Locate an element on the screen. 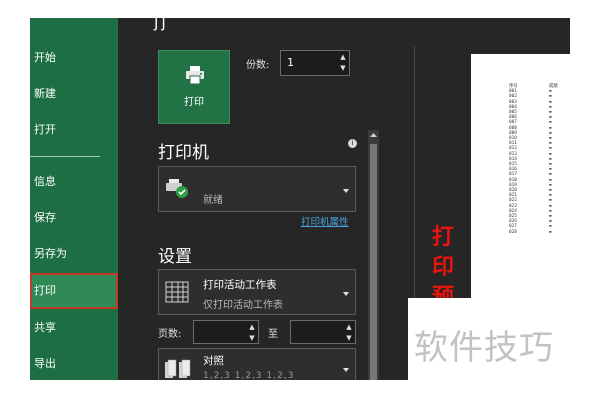 The height and width of the screenshot is (400, 600). nav-item-info: 信息 is located at coordinates (74, 182).